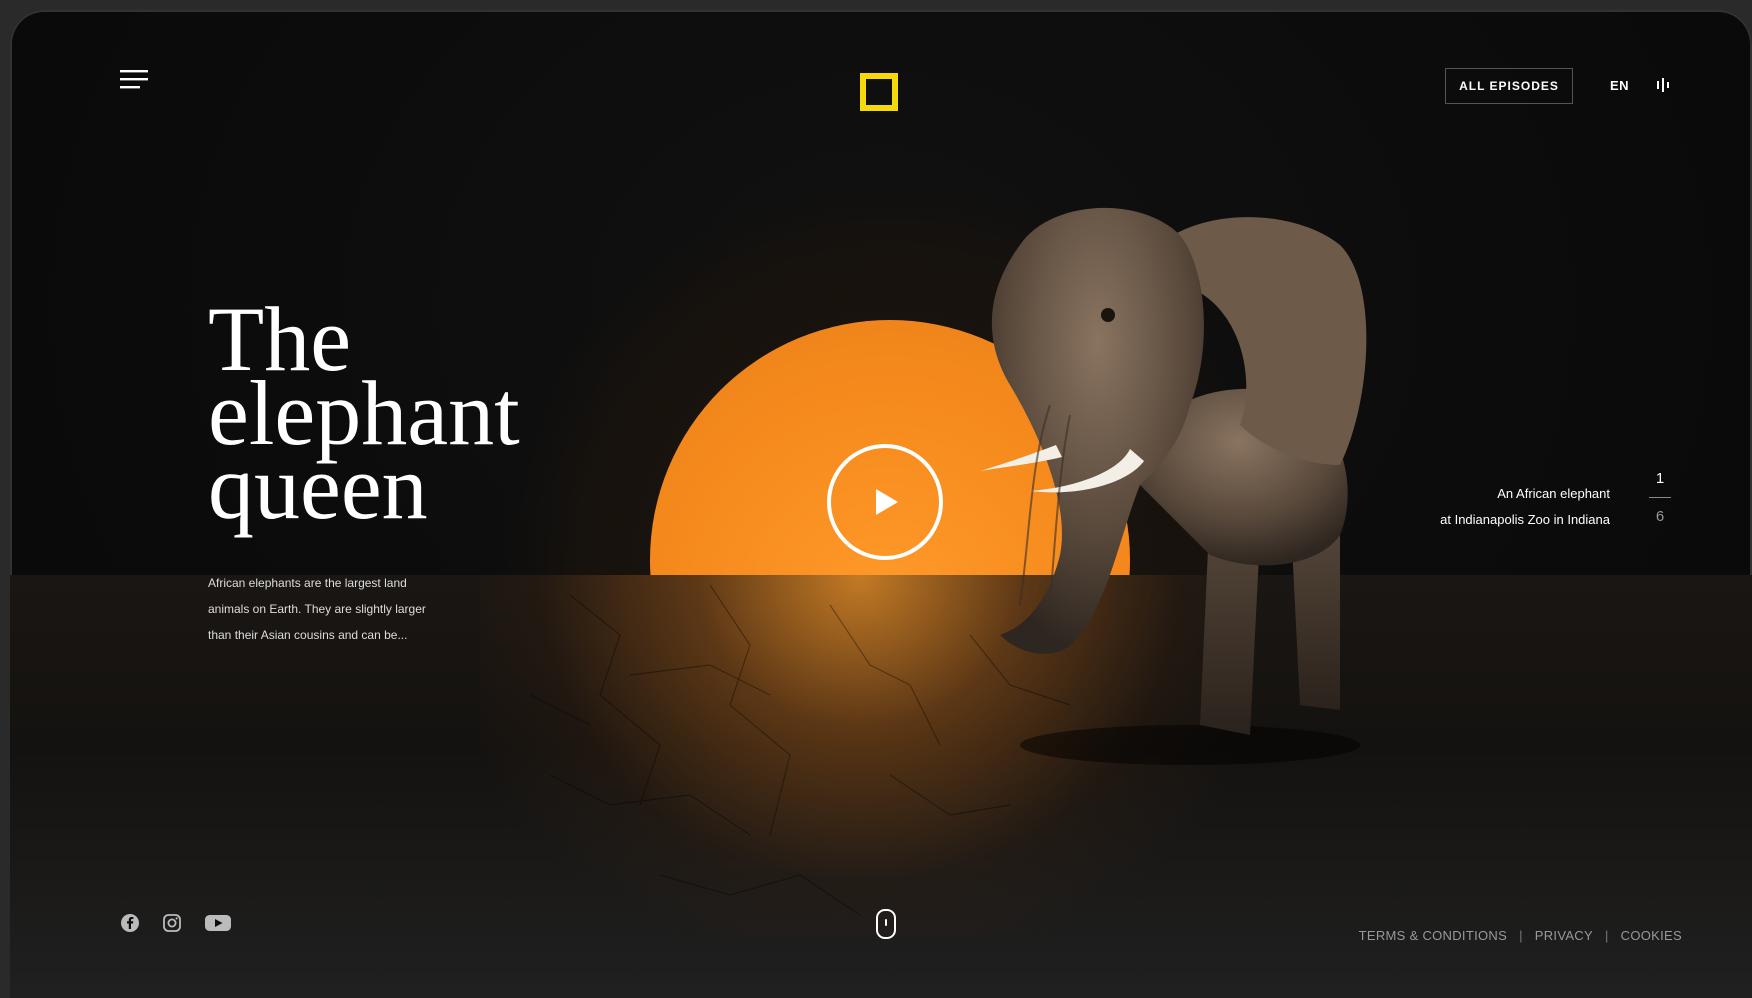 The width and height of the screenshot is (1752, 998). I want to click on hero-title: The elephant queen, so click(364, 413).